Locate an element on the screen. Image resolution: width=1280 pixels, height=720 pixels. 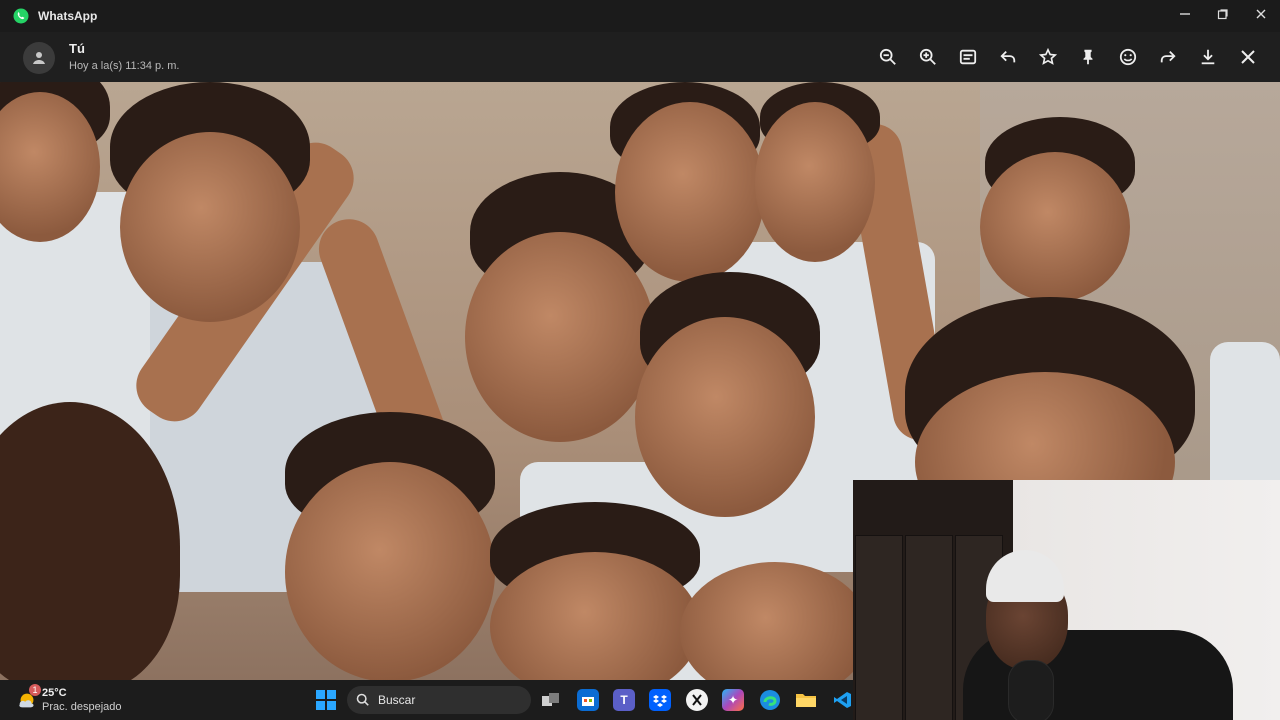
minimize-icon is located at coordinates (1185, 14).